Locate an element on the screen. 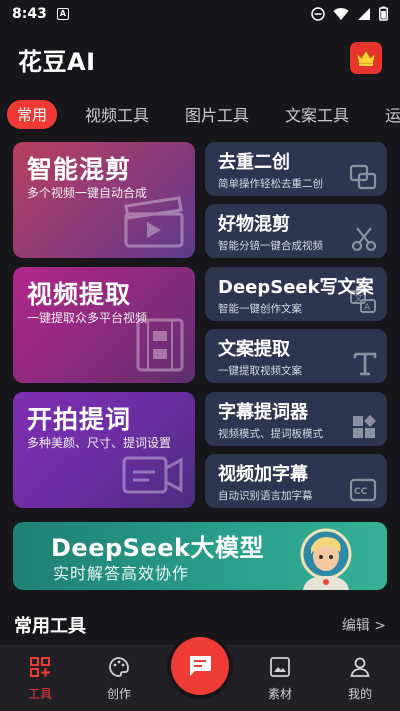 The image size is (400, 711). deepseek-banner: DeepSeek大模型 实时解答高效协作 is located at coordinates (200, 556).